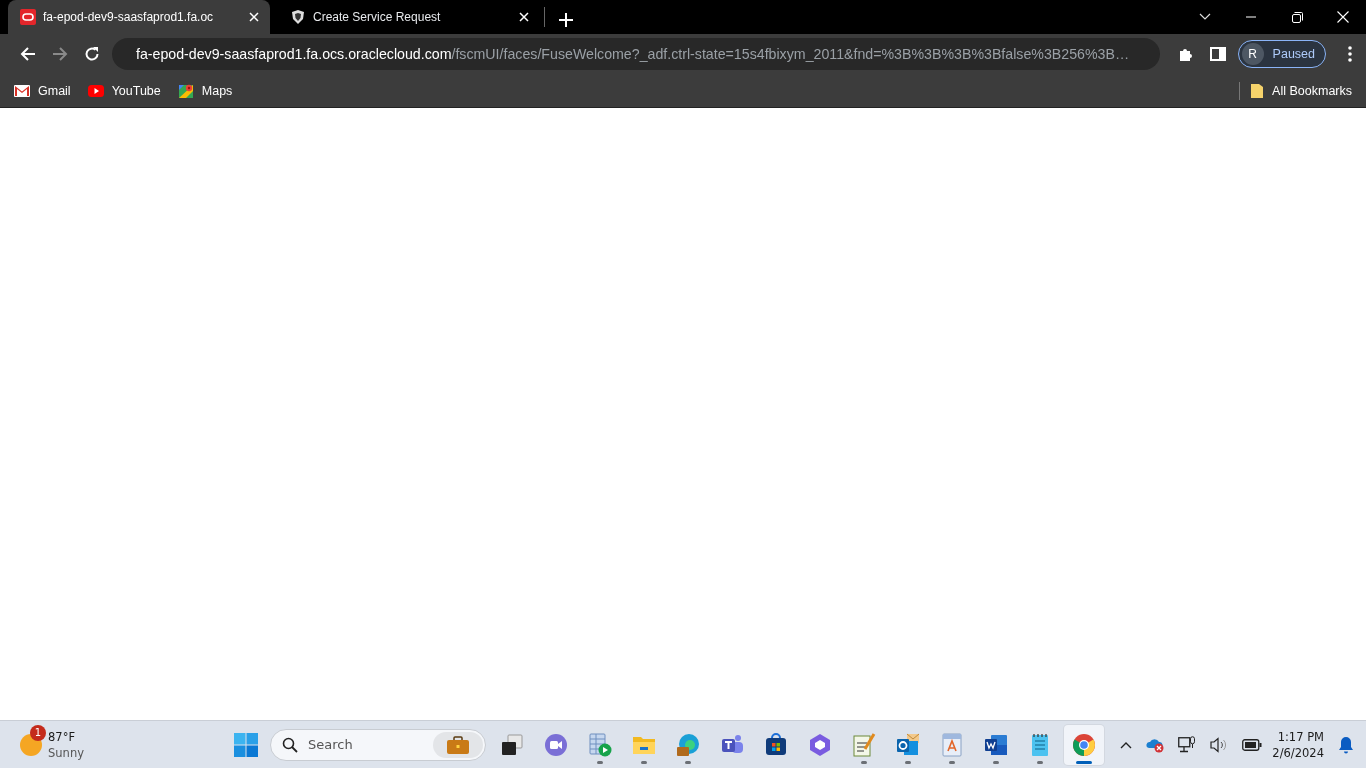 This screenshot has width=1366, height=768. Describe the element at coordinates (205, 90) in the screenshot. I see `bookmark-link: Maps` at that location.